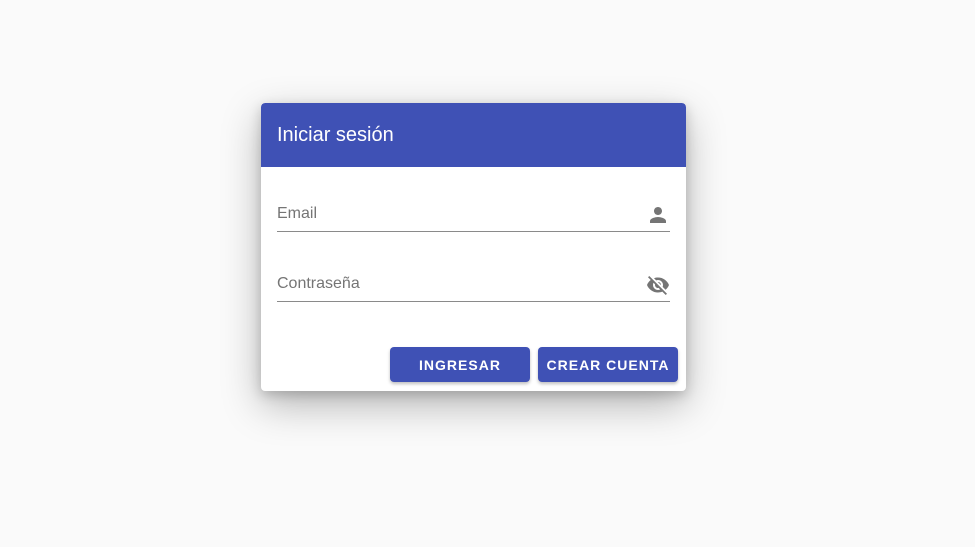 The image size is (975, 547). Describe the element at coordinates (473, 135) in the screenshot. I see `card-header: Iniciar sesión` at that location.